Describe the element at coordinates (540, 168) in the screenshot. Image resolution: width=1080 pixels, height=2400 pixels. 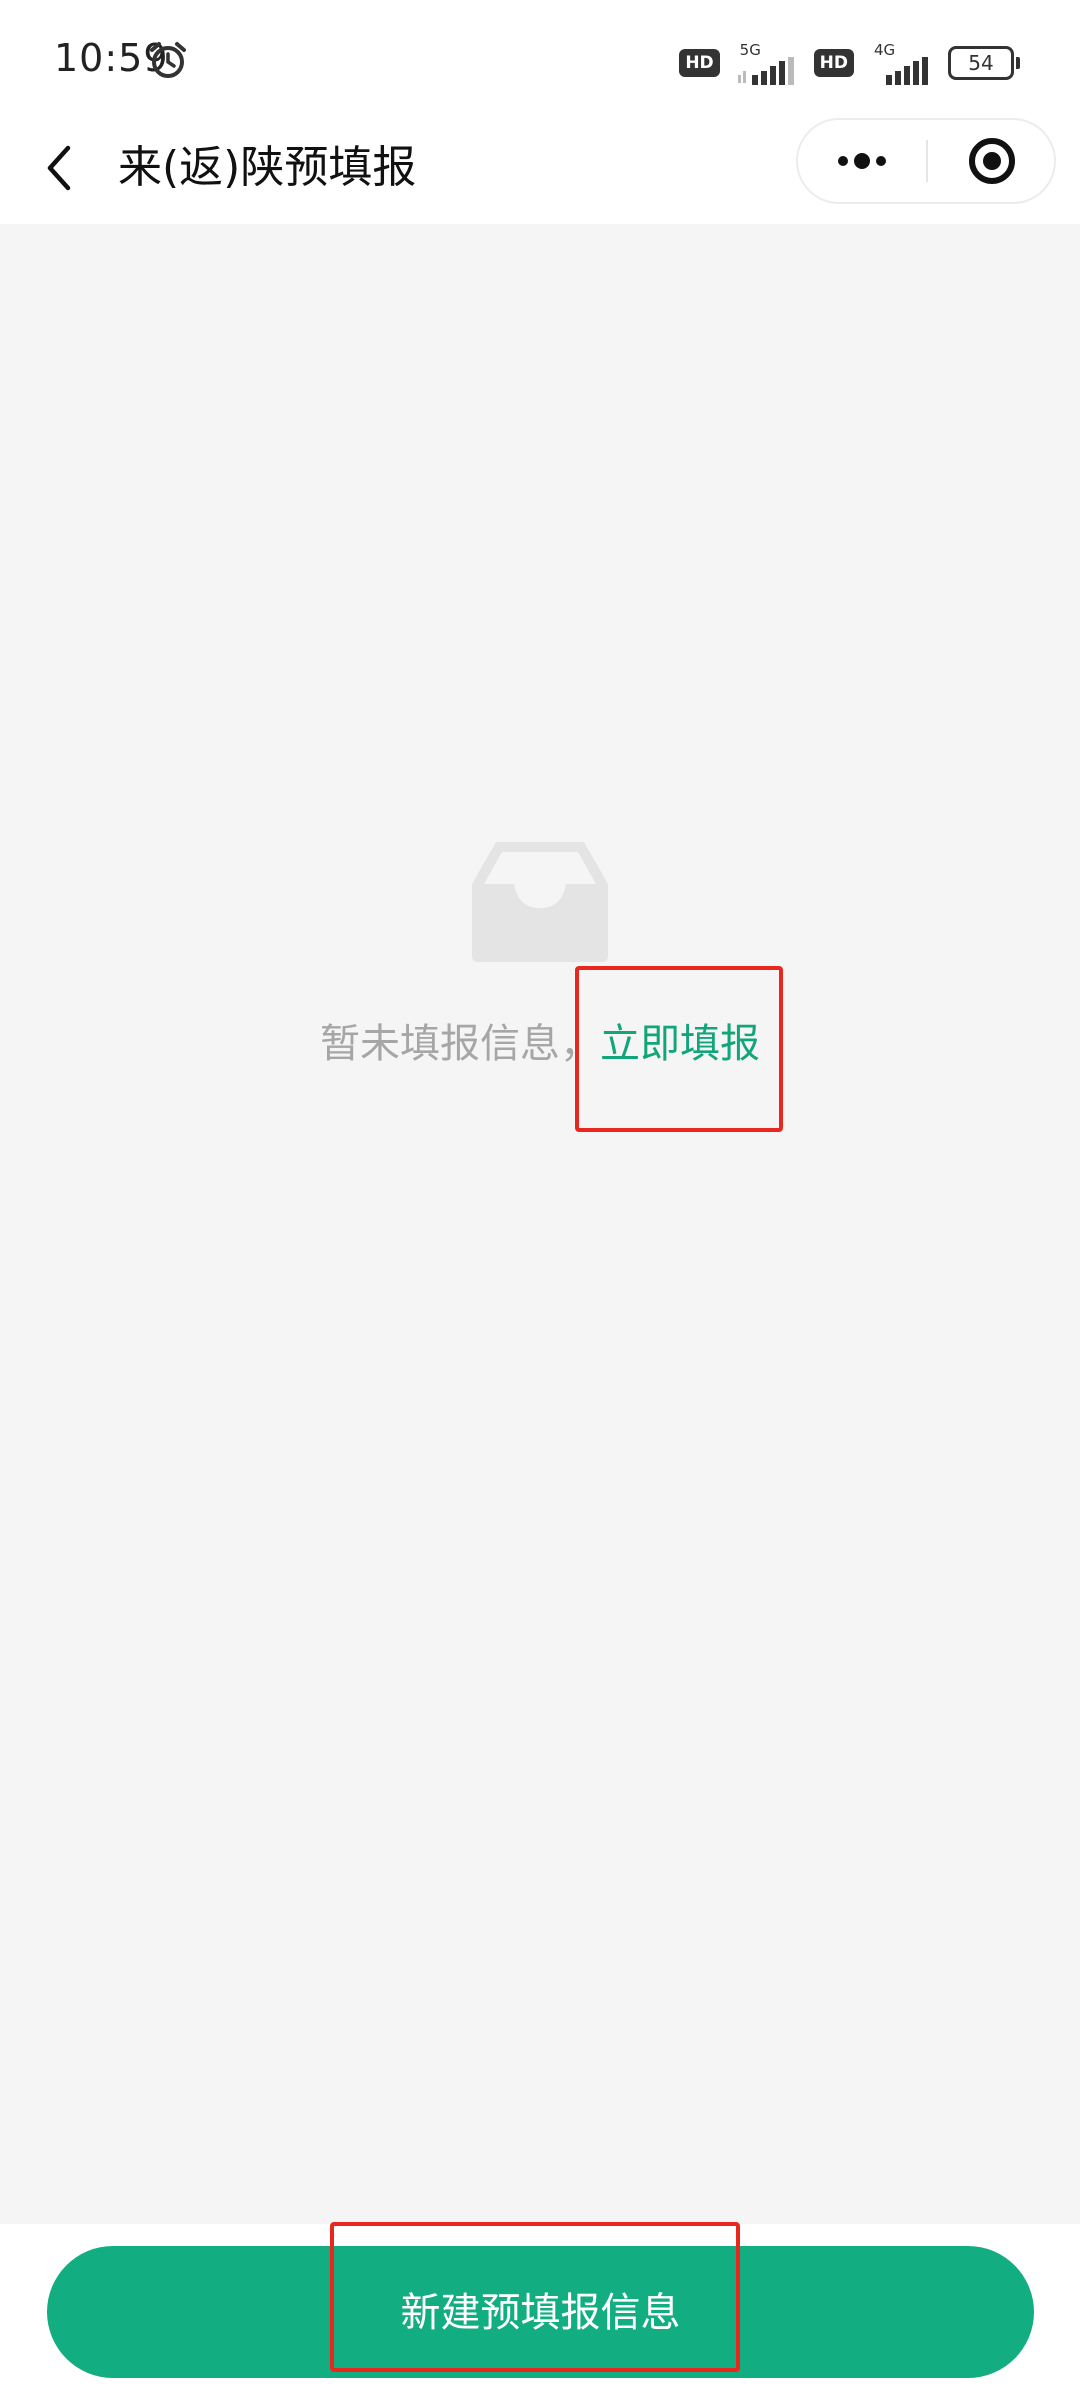
I see `navigation-bar: 来(返)陕预填报` at that location.